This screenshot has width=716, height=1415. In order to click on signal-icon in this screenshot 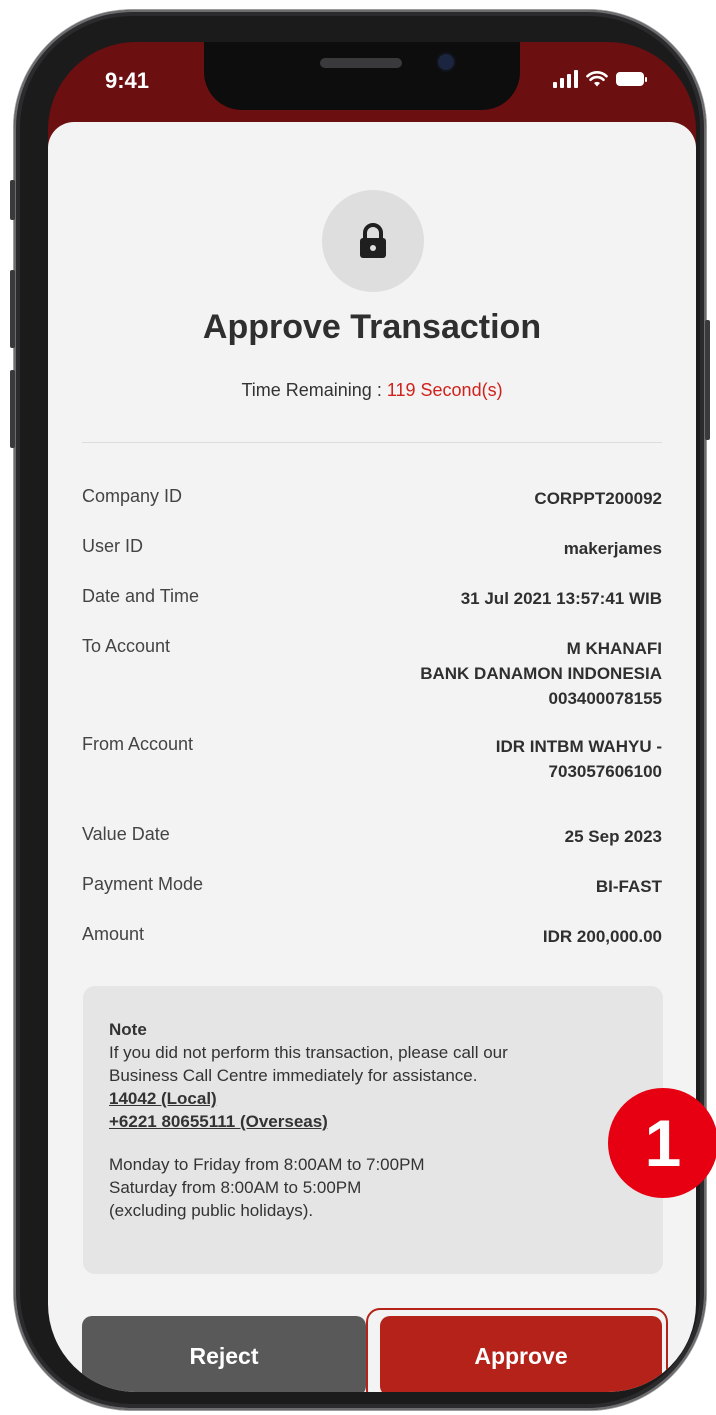, I will do `click(565, 79)`.